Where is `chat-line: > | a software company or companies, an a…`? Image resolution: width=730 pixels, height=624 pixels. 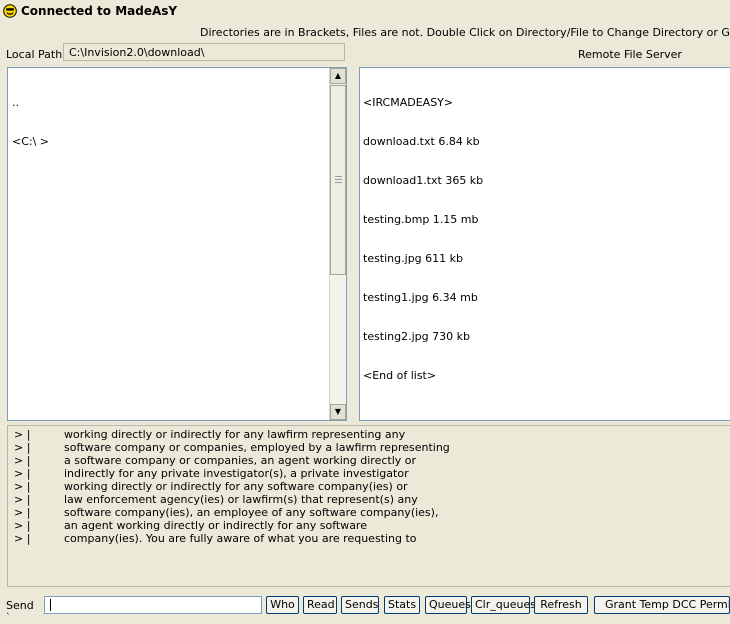 chat-line: > | a software company or companies, an a… is located at coordinates (215, 460).